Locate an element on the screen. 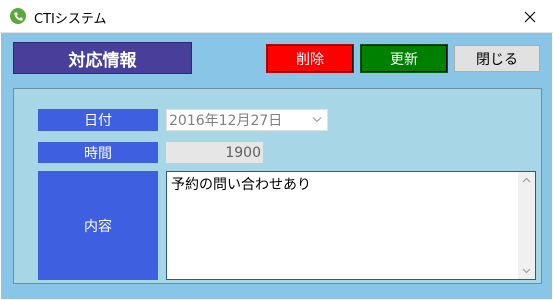 The width and height of the screenshot is (553, 300). chevron-up-icon is located at coordinates (526, 180).